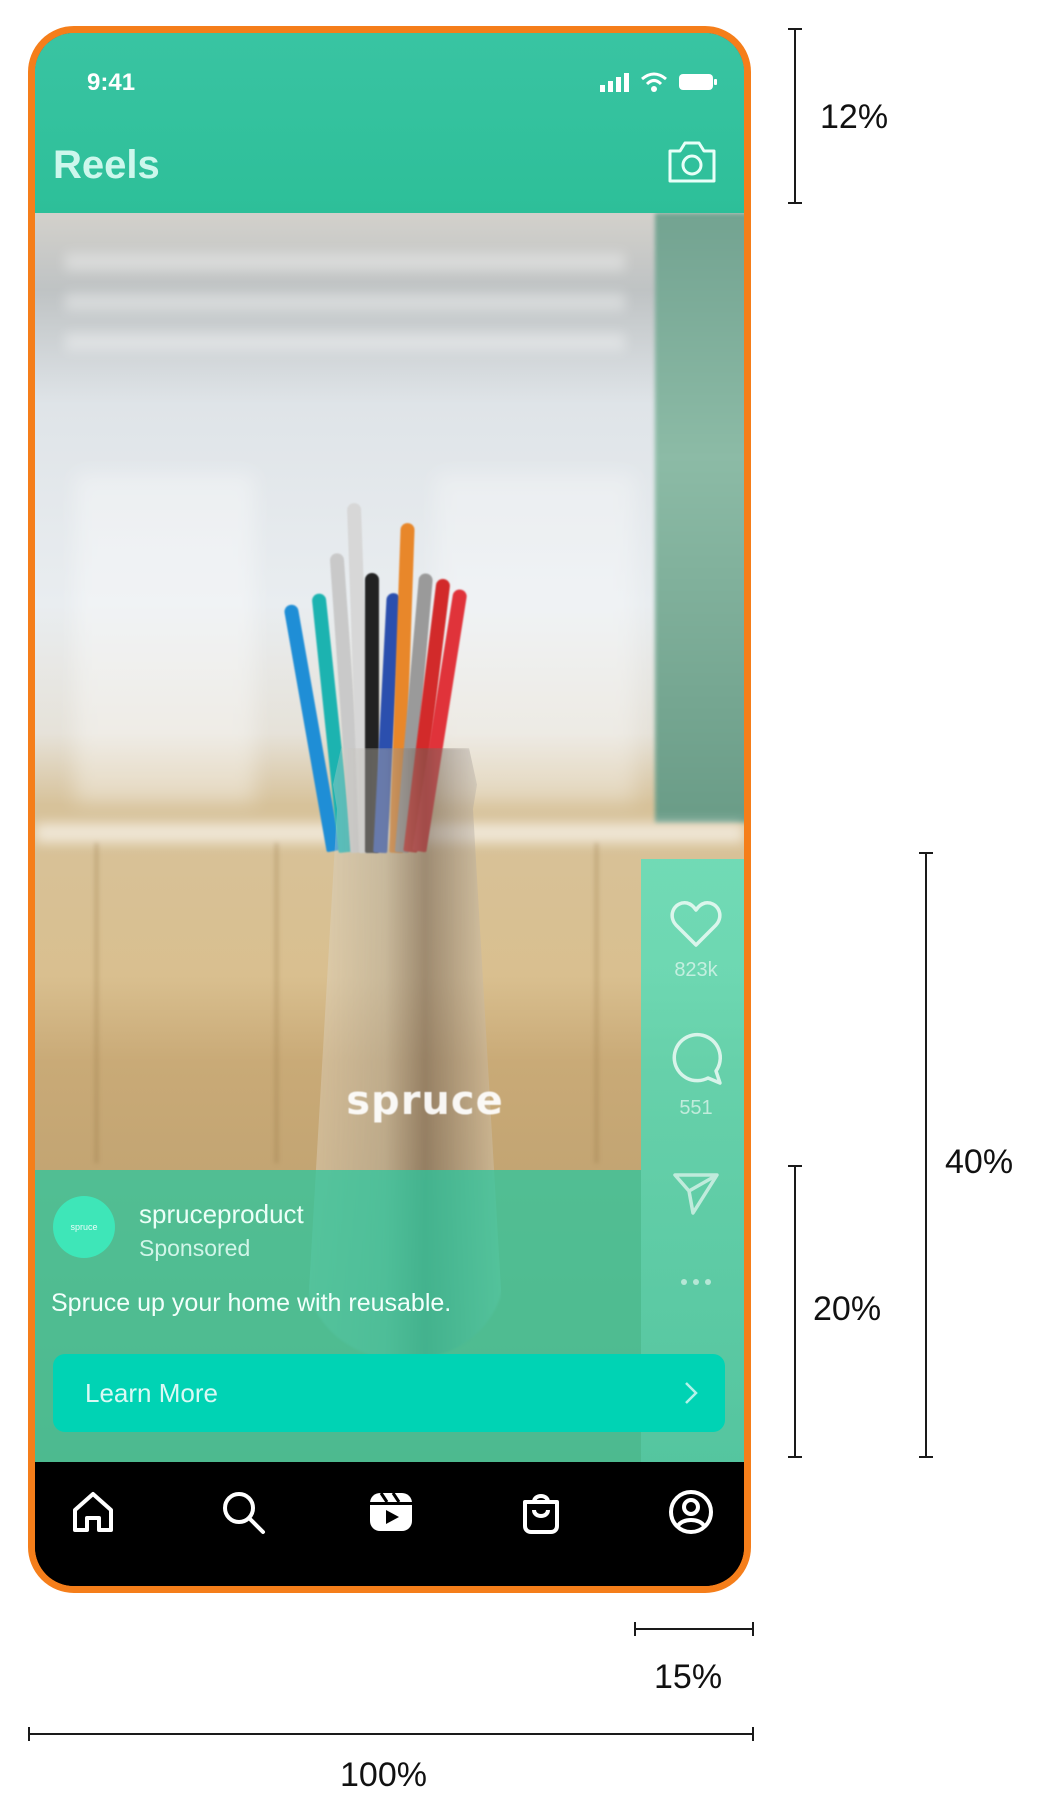 The image size is (1051, 1795). What do you see at coordinates (391, 1512) in the screenshot?
I see `reels-icon` at bounding box center [391, 1512].